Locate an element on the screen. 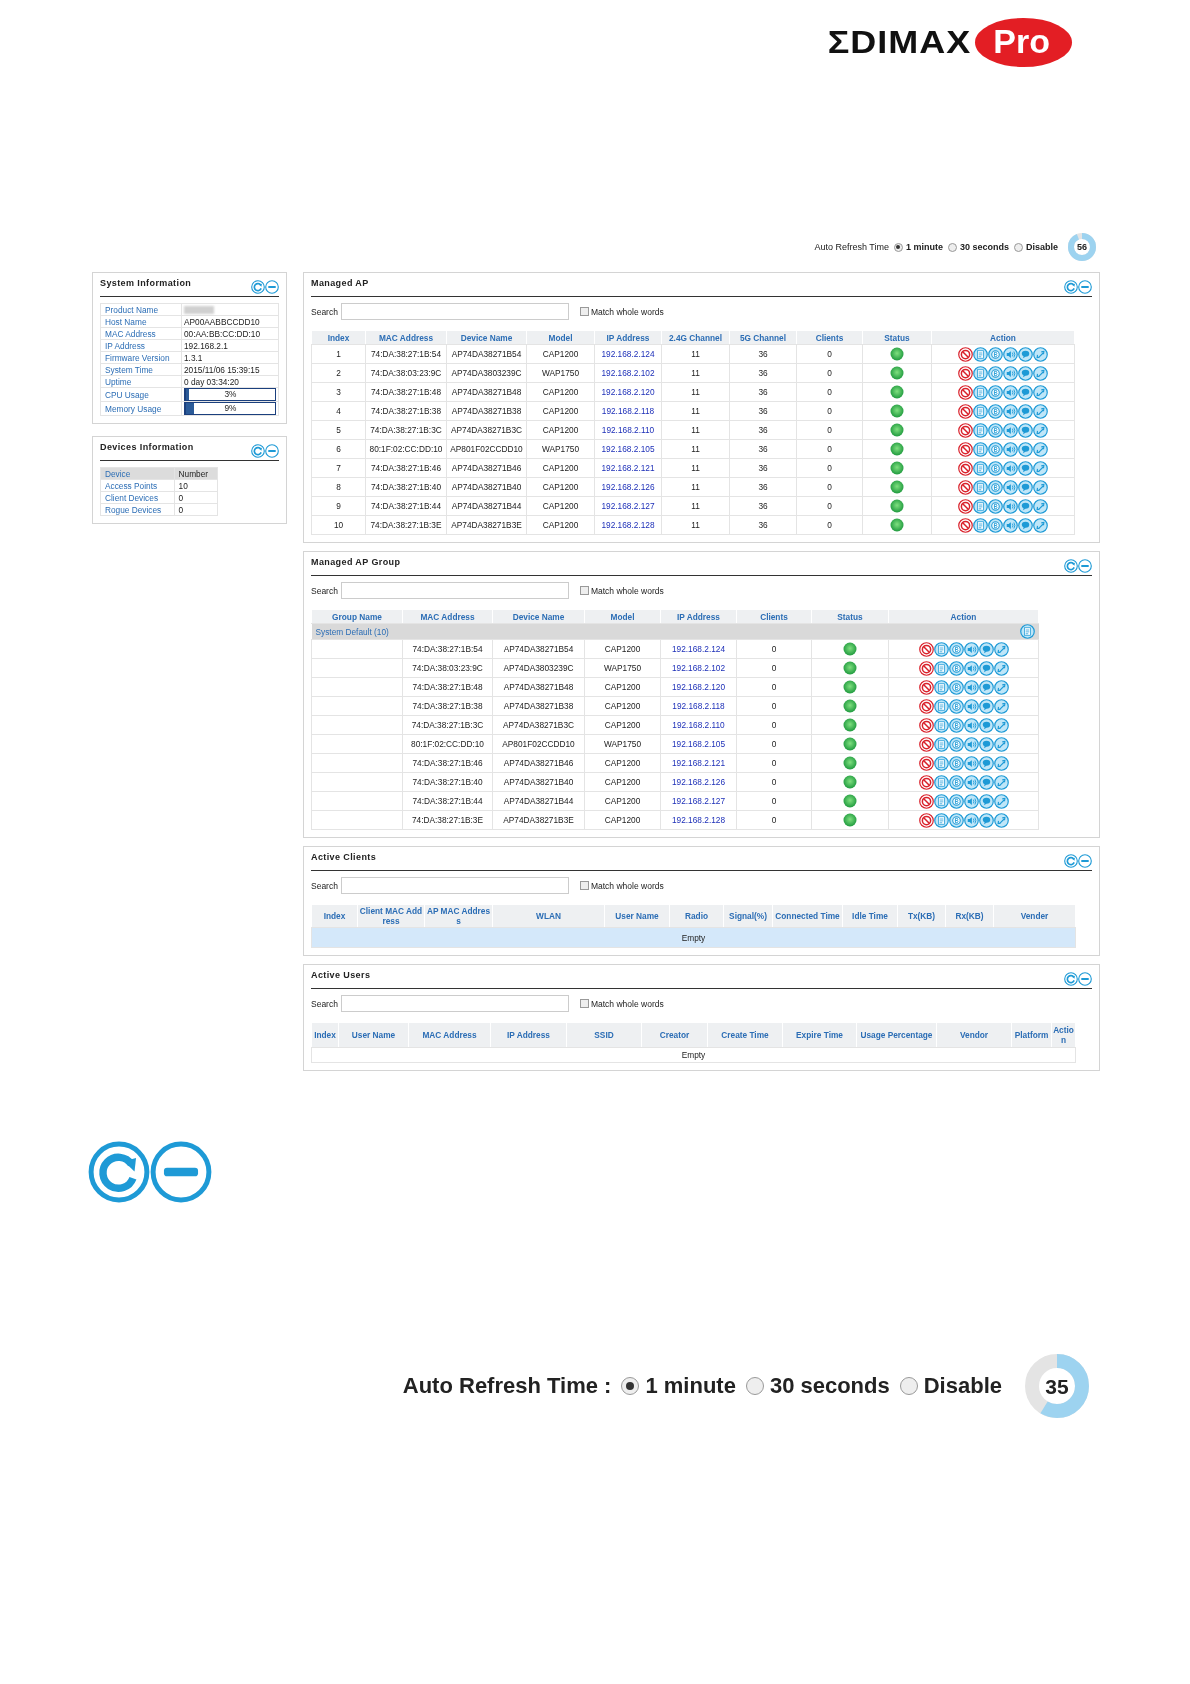 This screenshot has width=1190, height=1684. ip-link: 192.168.2.102 is located at coordinates (698, 668).